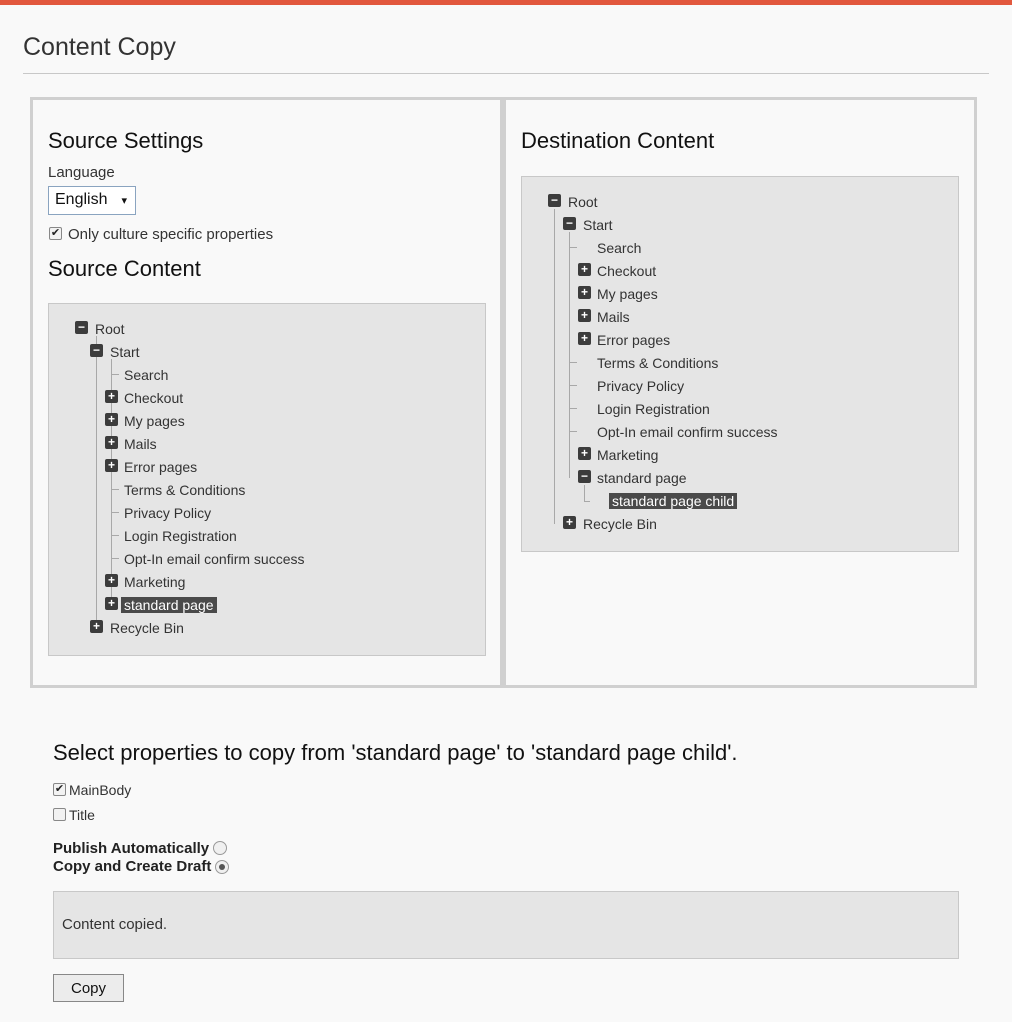  I want to click on title-divider, so click(506, 73).